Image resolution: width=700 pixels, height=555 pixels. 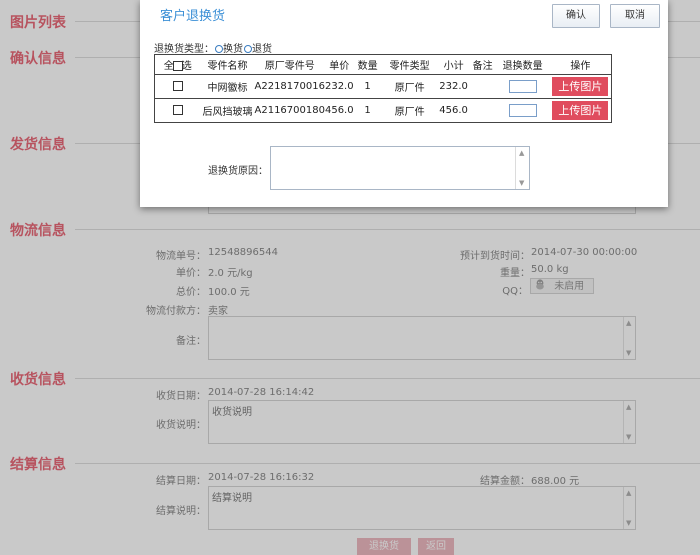 I want to click on header-oem-number: 原厂零件号, so click(x=289, y=64).